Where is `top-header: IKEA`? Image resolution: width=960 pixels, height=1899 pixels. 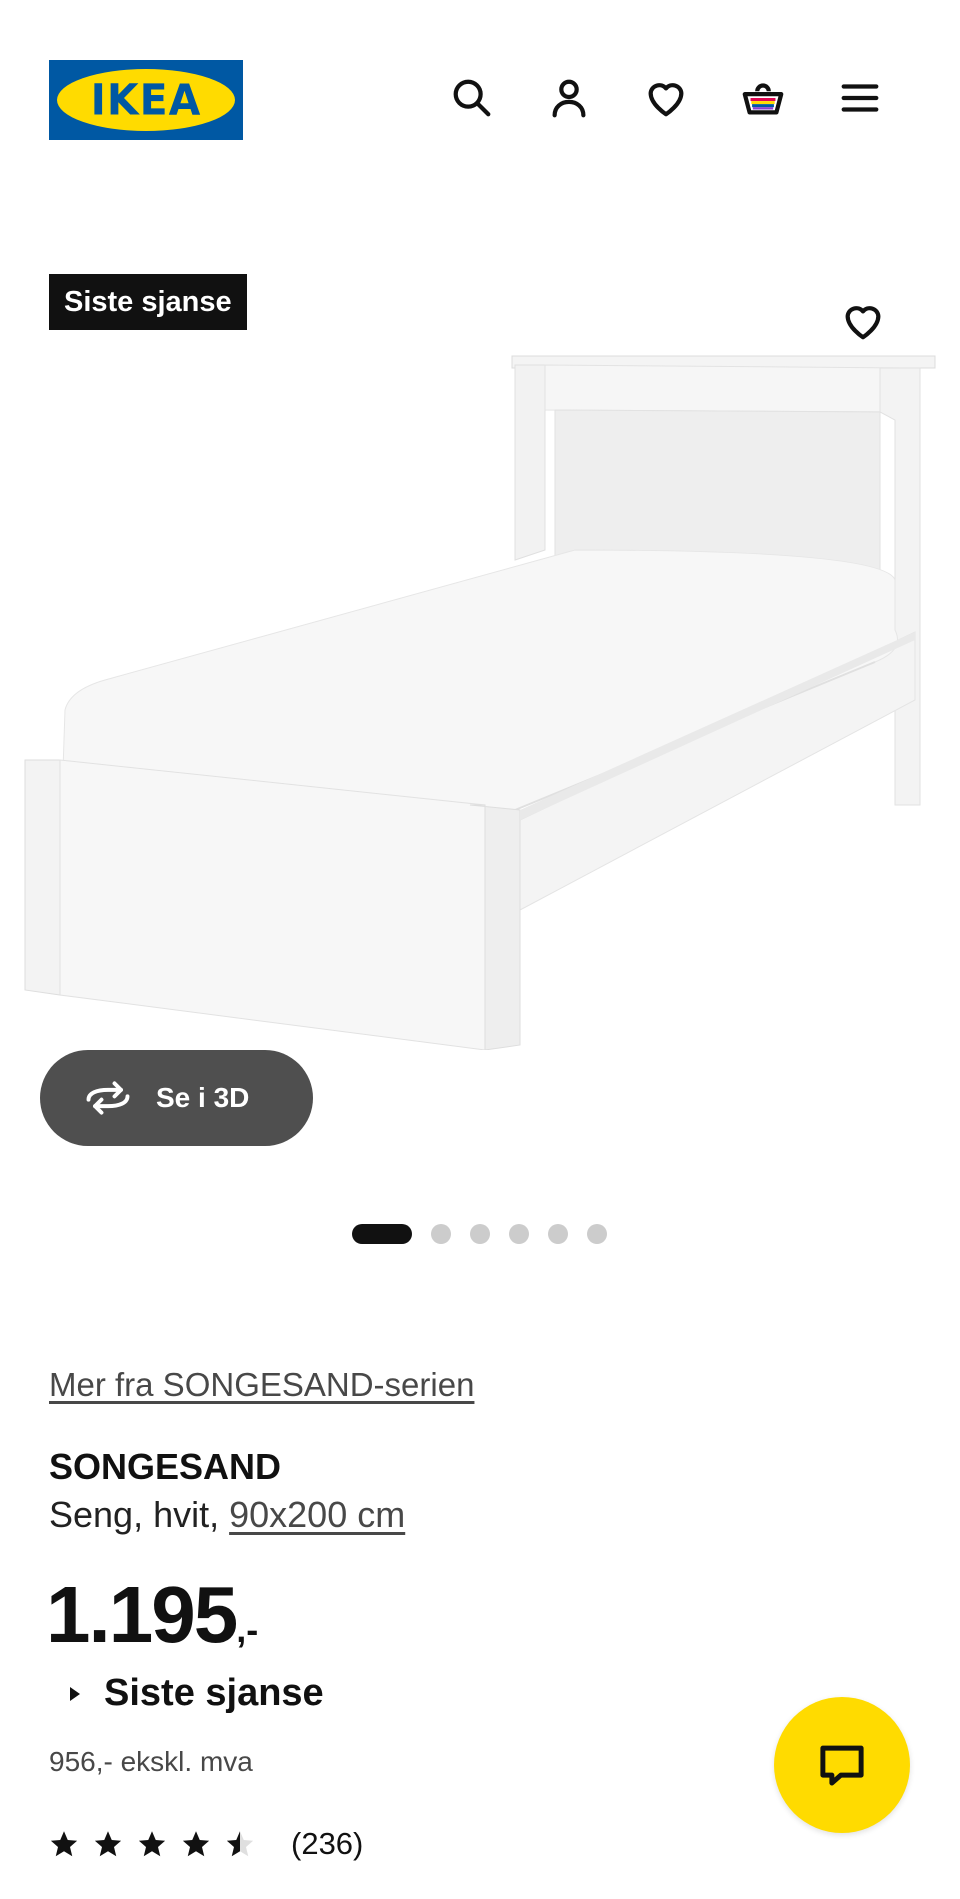
top-header: IKEA is located at coordinates (480, 100).